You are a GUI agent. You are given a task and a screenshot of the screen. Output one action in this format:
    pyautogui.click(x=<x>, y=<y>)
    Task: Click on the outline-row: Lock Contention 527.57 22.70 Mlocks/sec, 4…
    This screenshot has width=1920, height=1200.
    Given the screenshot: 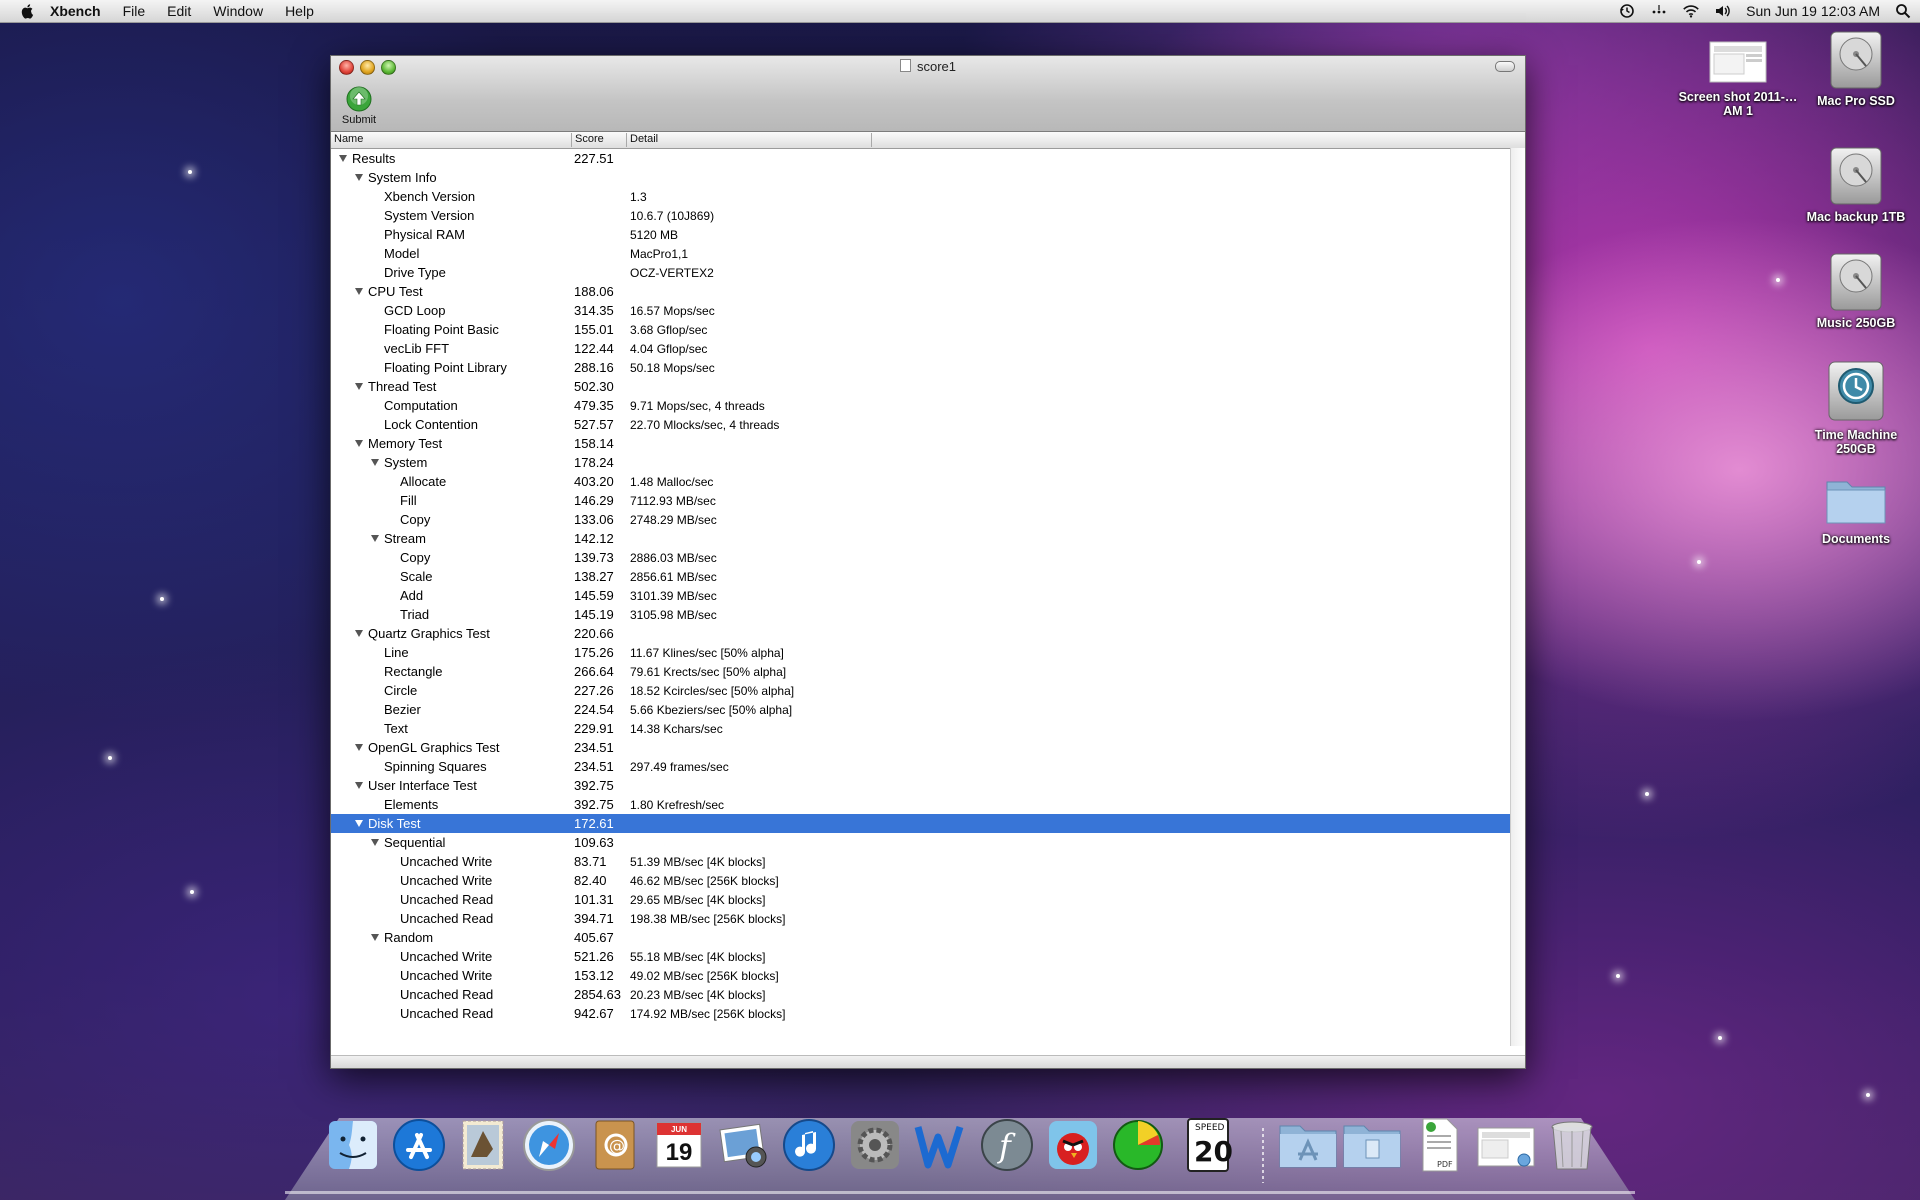 What is the action you would take?
    pyautogui.click(x=928, y=424)
    